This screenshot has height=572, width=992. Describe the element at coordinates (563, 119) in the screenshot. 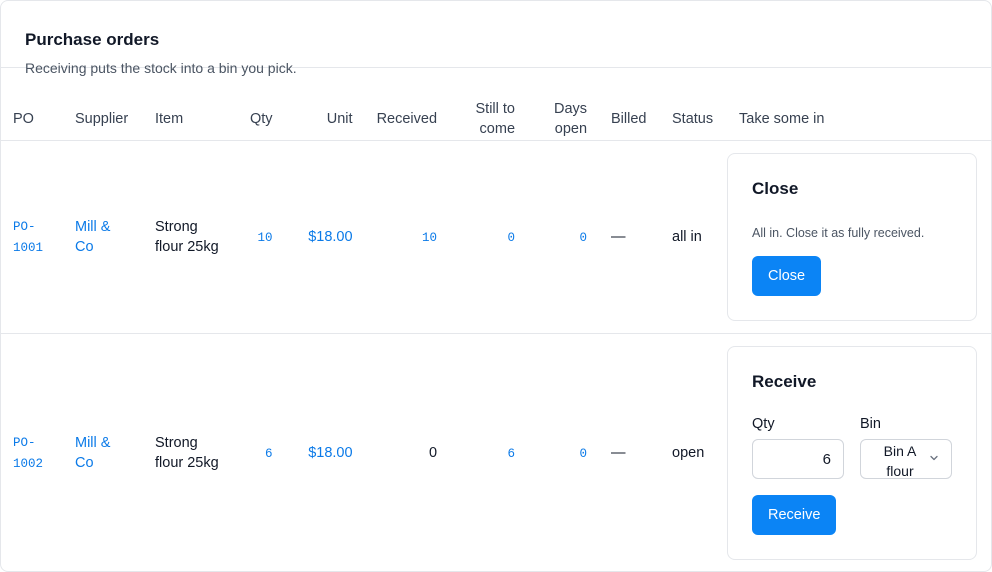

I see `col-header-days-open: Days open` at that location.